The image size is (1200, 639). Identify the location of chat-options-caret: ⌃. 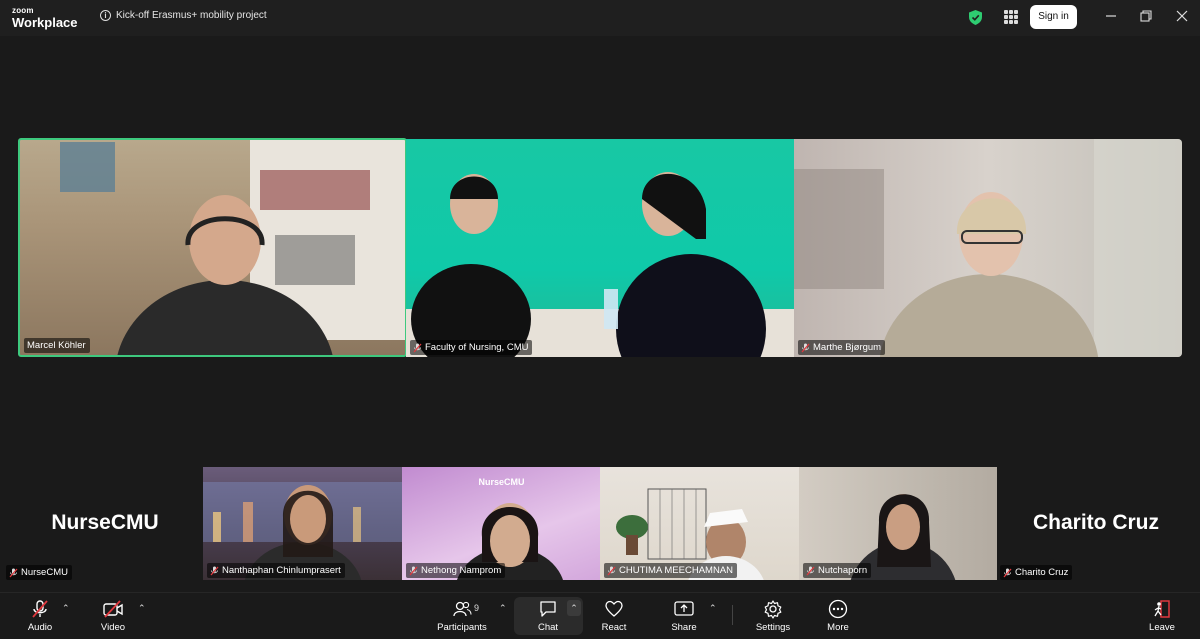
(574, 608).